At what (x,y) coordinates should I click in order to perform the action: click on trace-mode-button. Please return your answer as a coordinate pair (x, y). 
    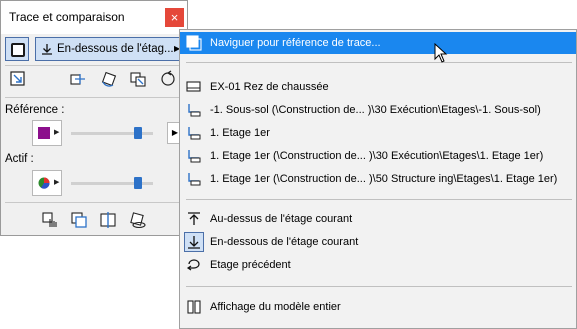
    Looking at the image, I should click on (17, 49).